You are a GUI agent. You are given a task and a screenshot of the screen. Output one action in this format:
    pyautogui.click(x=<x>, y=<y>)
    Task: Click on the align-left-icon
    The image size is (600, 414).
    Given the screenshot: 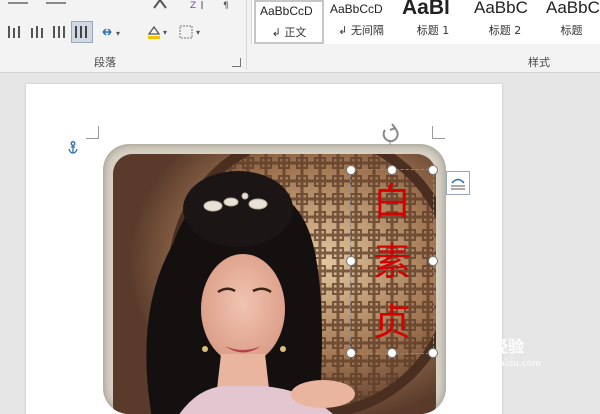 What is the action you would take?
    pyautogui.click(x=16, y=32)
    